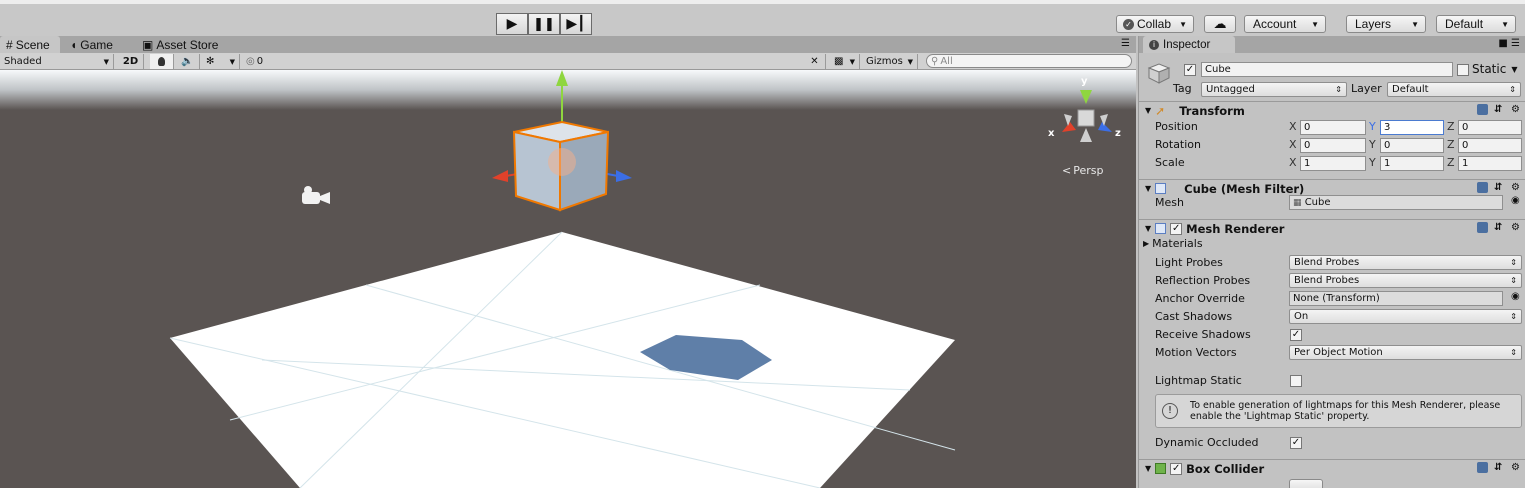 The height and width of the screenshot is (488, 1525). What do you see at coordinates (1463, 70) in the screenshot?
I see `static-checkbox` at bounding box center [1463, 70].